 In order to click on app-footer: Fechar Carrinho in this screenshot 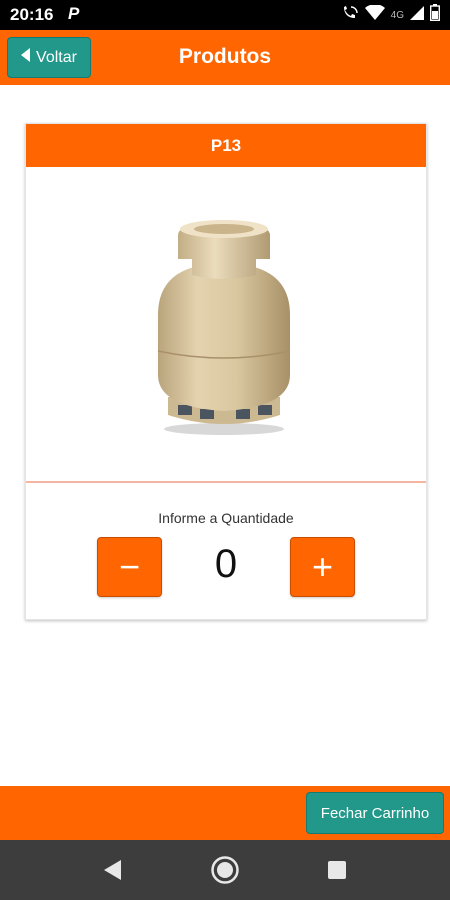, I will do `click(225, 813)`.